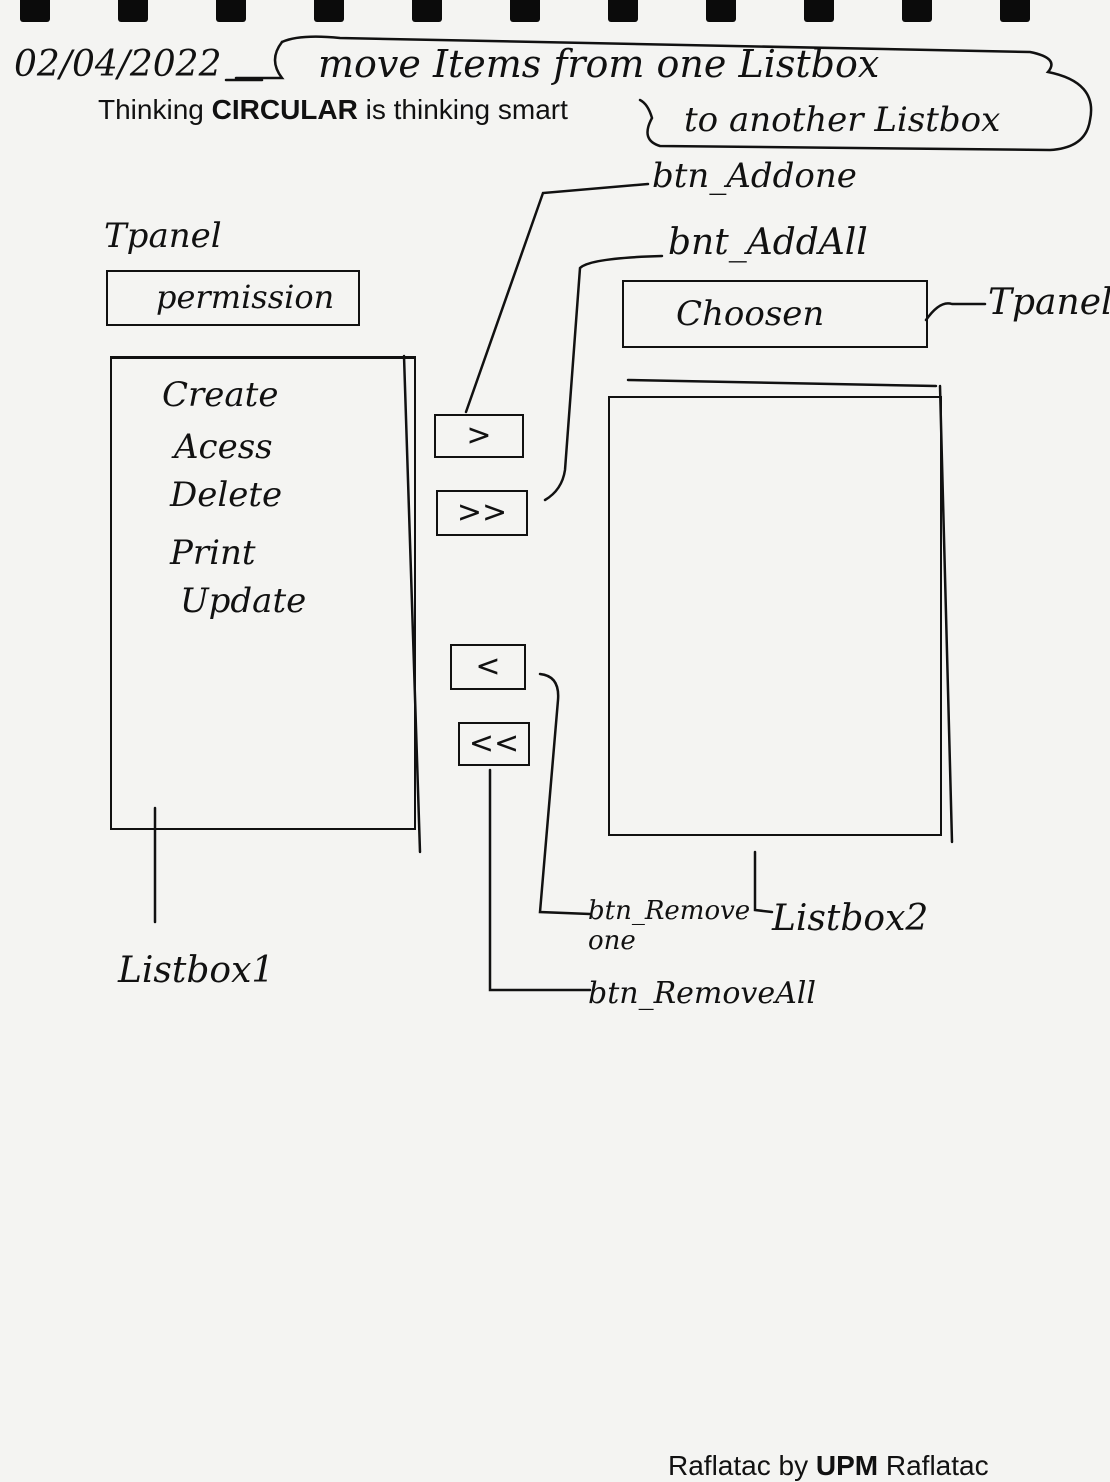 Image resolution: width=1110 pixels, height=1482 pixels. I want to click on right-tpanel-label: Tpanel, so click(1049, 302).